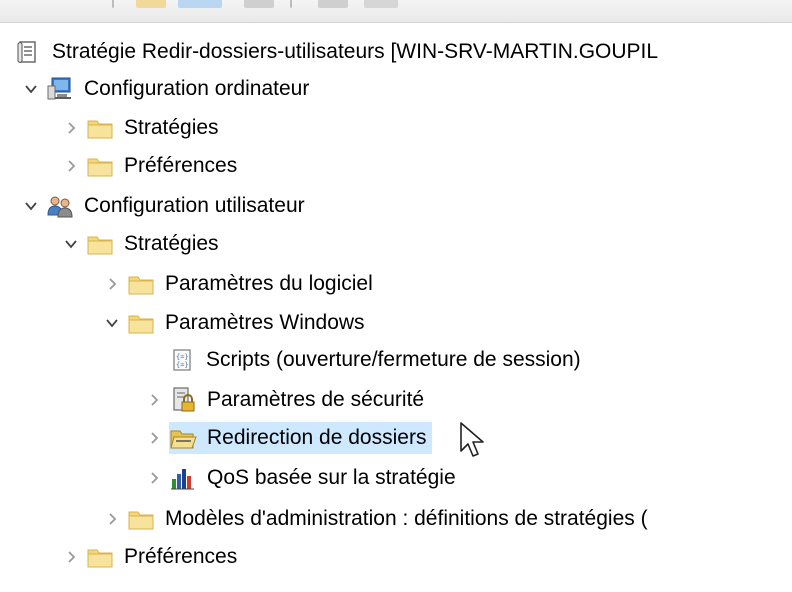 The image size is (792, 592). I want to click on tree-item-label: Configuration ordinateur, so click(197, 88).